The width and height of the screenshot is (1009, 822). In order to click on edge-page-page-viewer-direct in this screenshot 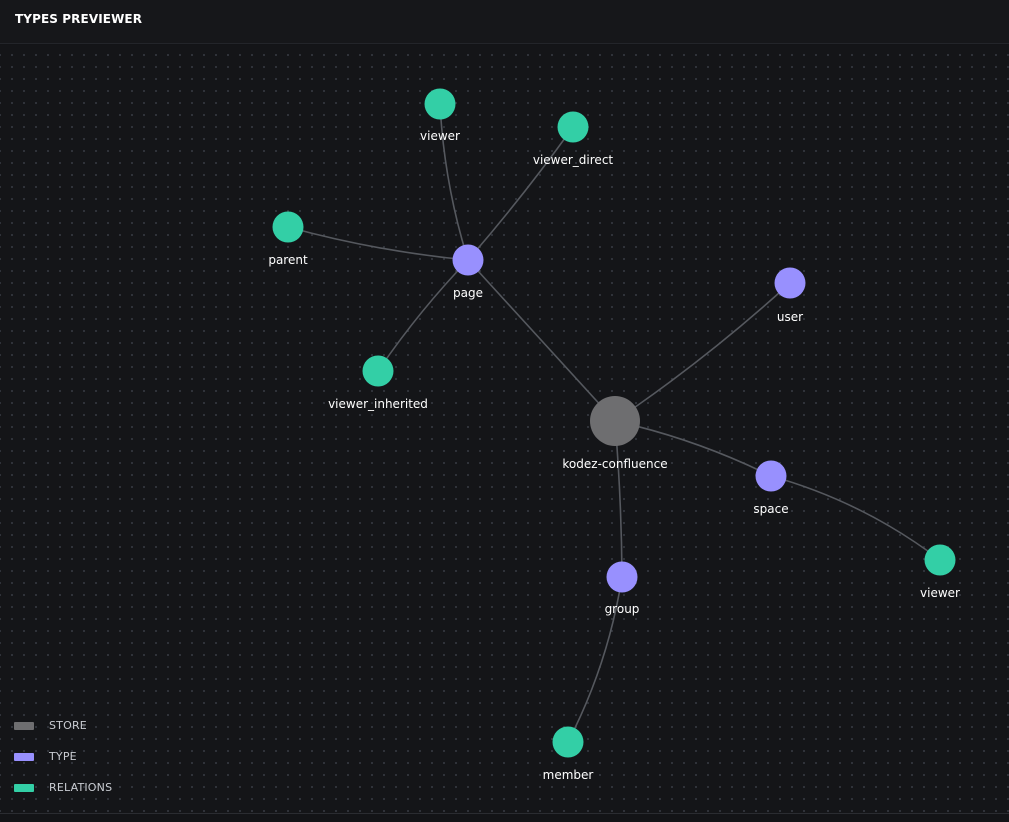, I will do `click(520, 193)`.